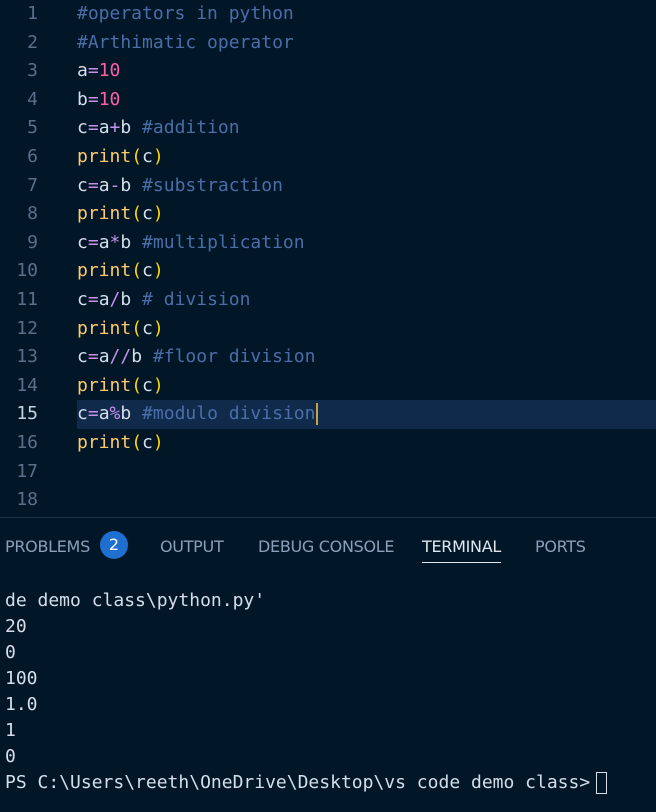  What do you see at coordinates (328, 300) in the screenshot?
I see `code-line: 11 c=a/b # division` at bounding box center [328, 300].